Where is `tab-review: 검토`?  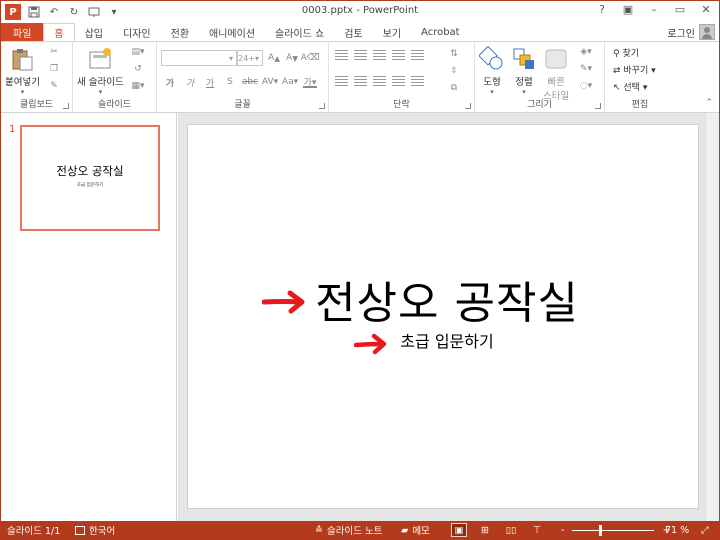 tab-review: 검토 is located at coordinates (353, 32).